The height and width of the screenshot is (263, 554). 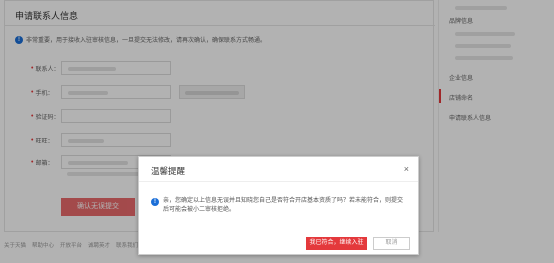 I want to click on confirm-button: 我已符合，继续入驻, so click(x=336, y=243).